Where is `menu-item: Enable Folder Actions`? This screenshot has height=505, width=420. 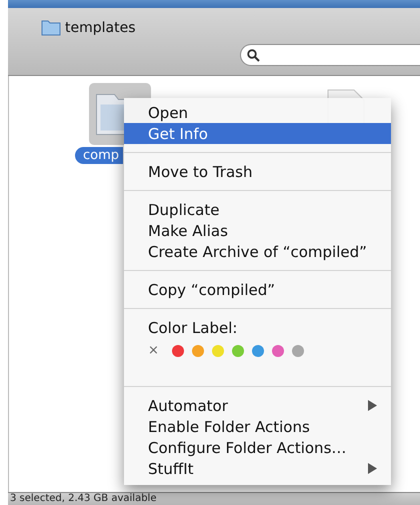 menu-item: Enable Folder Actions is located at coordinates (257, 426).